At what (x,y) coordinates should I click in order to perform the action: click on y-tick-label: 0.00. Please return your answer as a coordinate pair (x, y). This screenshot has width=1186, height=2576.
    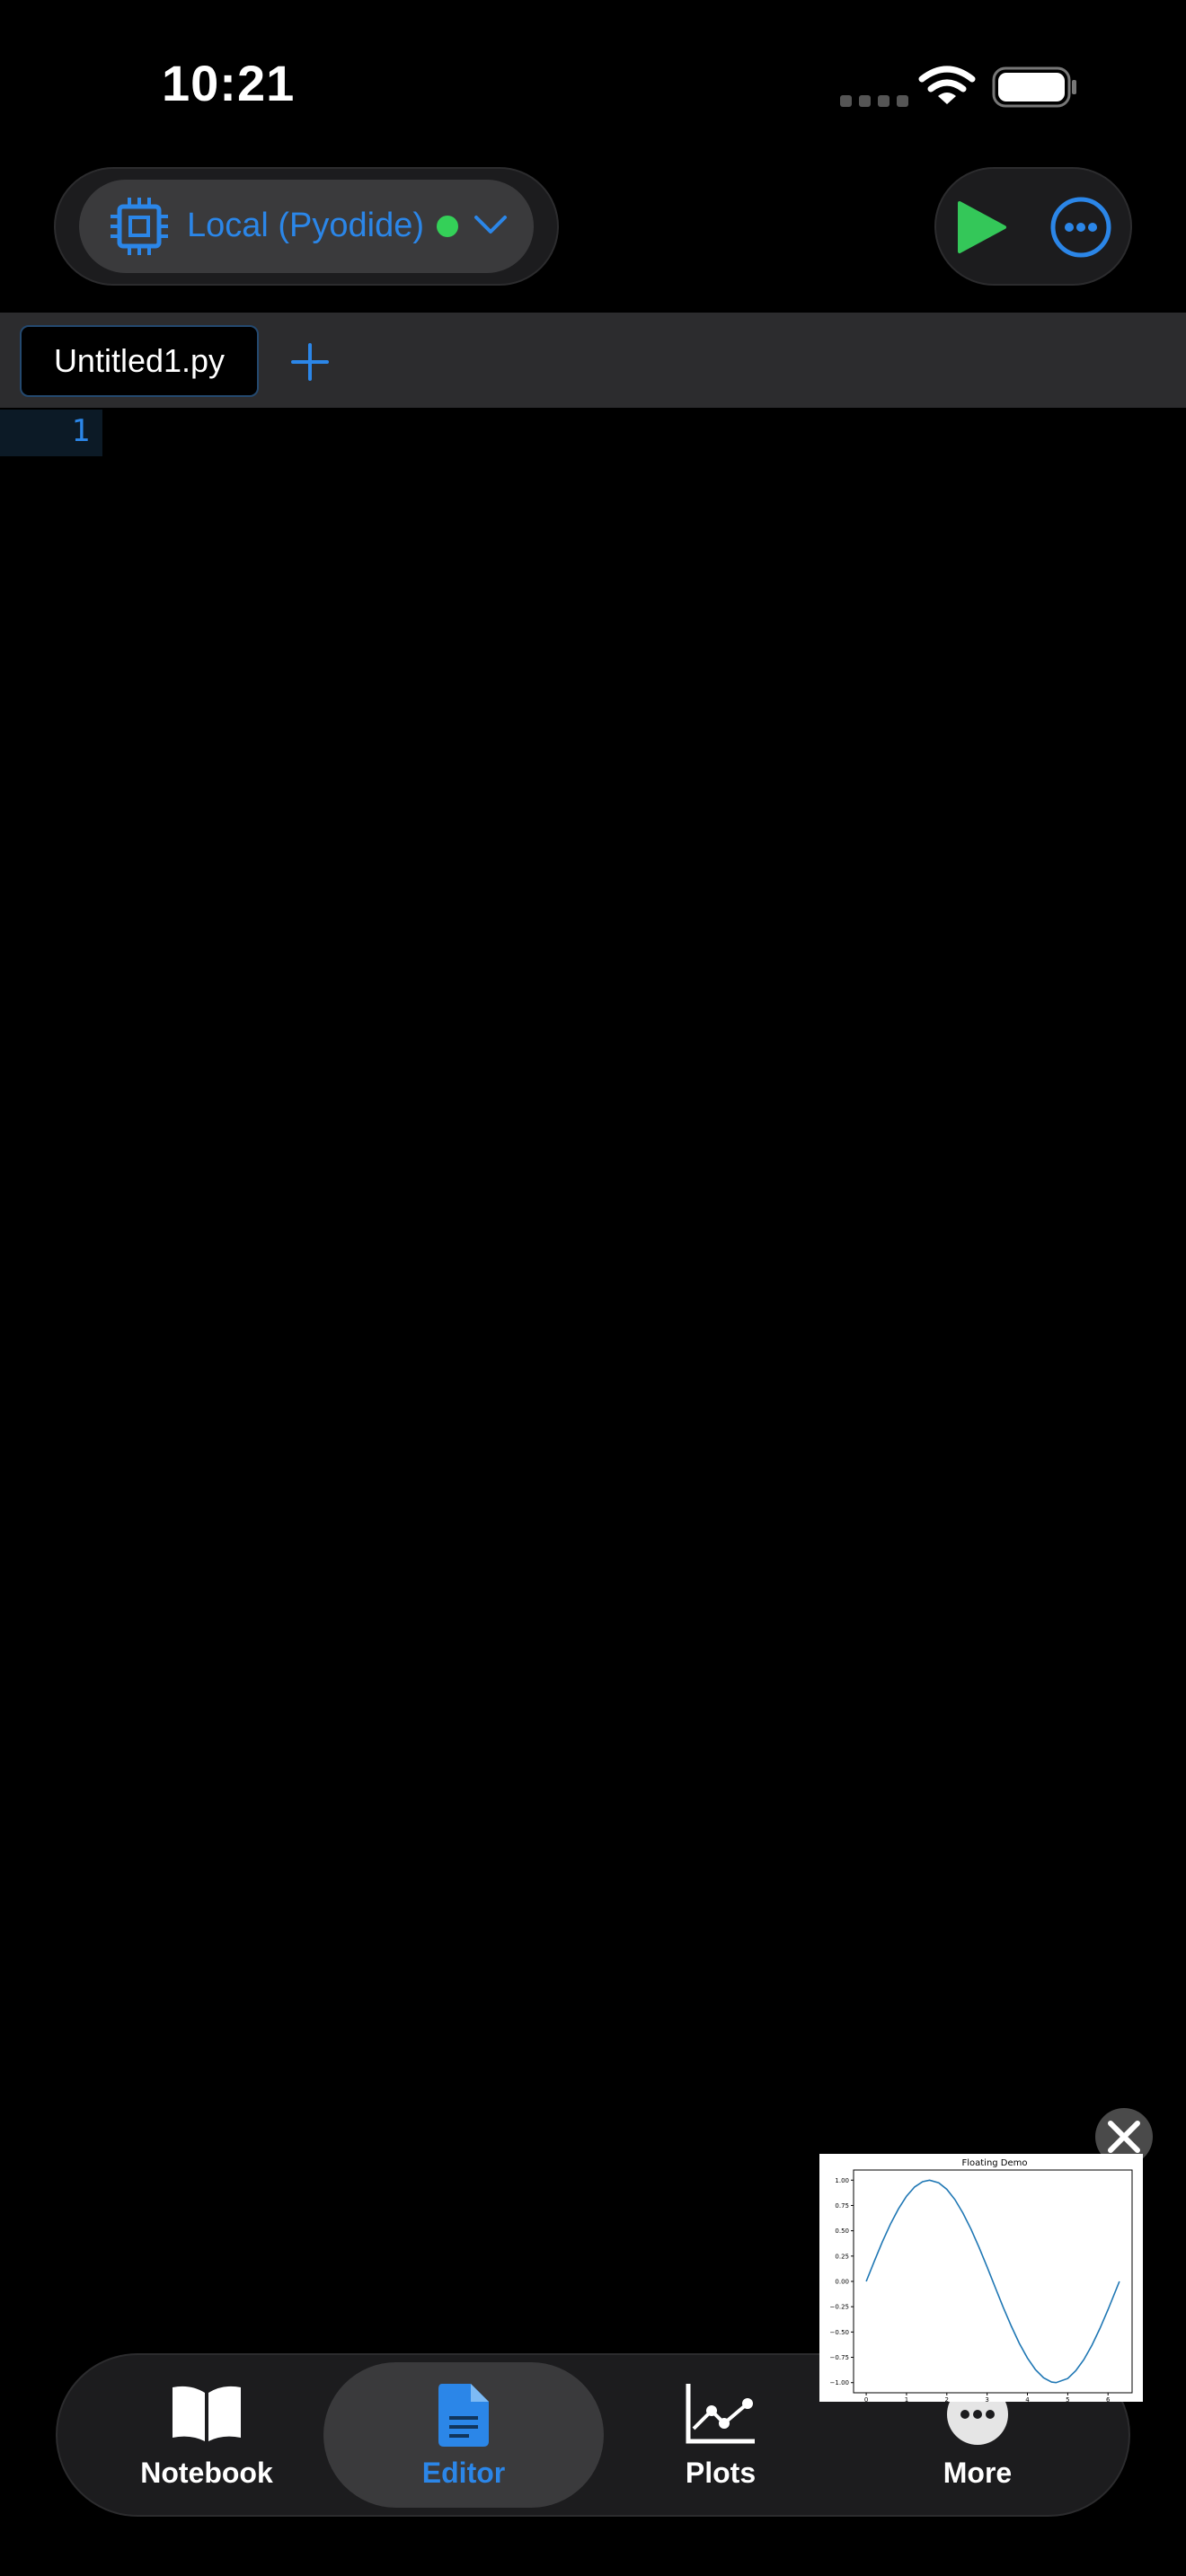
    Looking at the image, I should click on (842, 2282).